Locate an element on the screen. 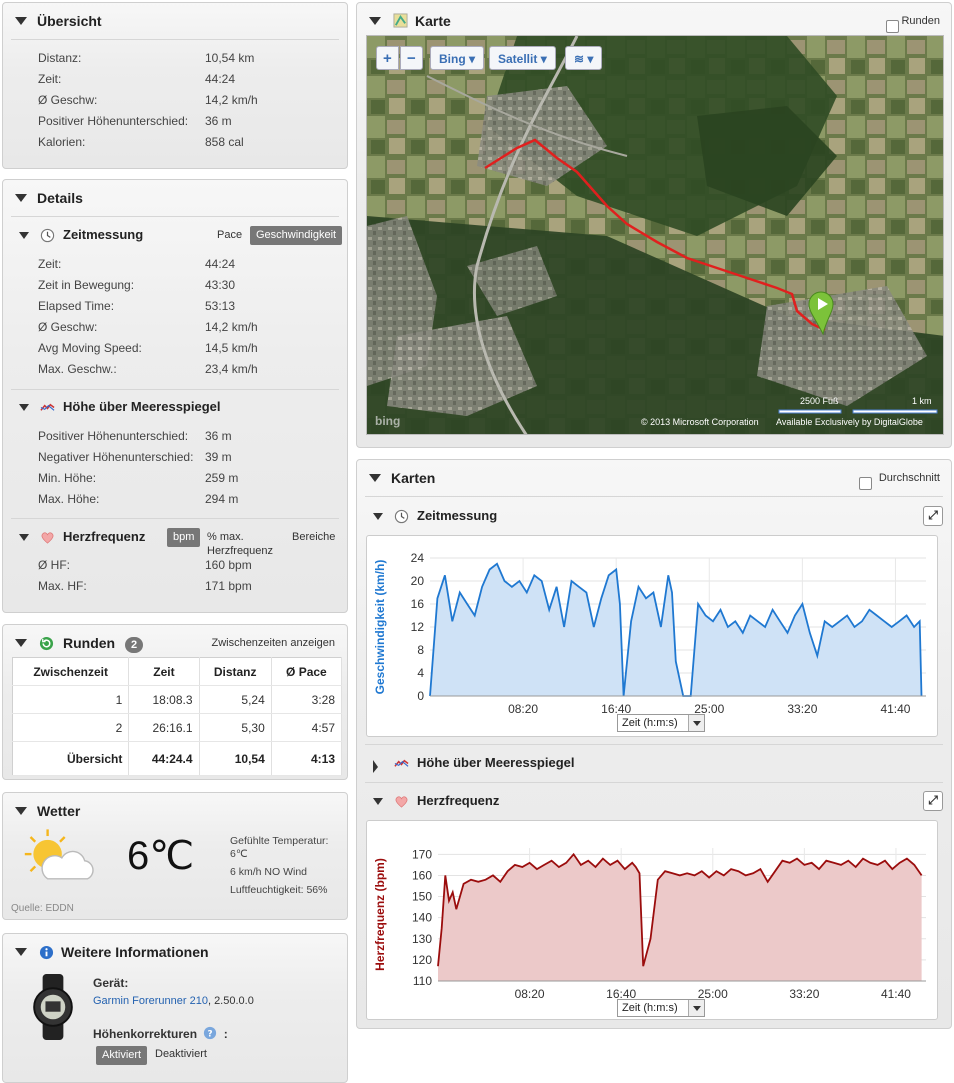 The image size is (954, 1083). pct-max-toggle: % max. Herzfrequenz is located at coordinates (247, 544).